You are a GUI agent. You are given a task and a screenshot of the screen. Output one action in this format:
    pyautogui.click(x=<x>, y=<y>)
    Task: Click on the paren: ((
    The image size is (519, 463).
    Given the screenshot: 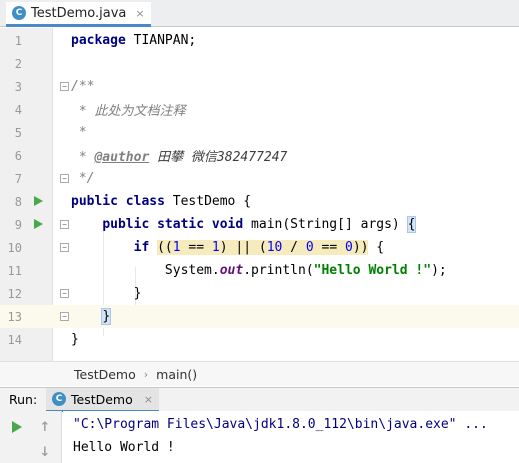 What is the action you would take?
    pyautogui.click(x=165, y=247)
    